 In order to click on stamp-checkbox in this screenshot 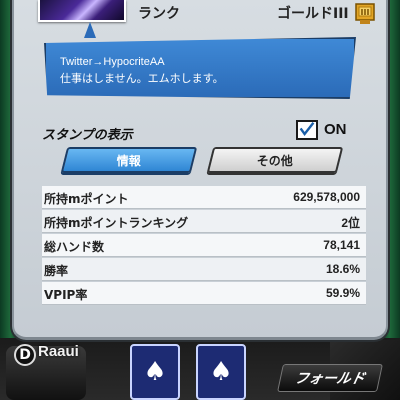, I will do `click(307, 130)`.